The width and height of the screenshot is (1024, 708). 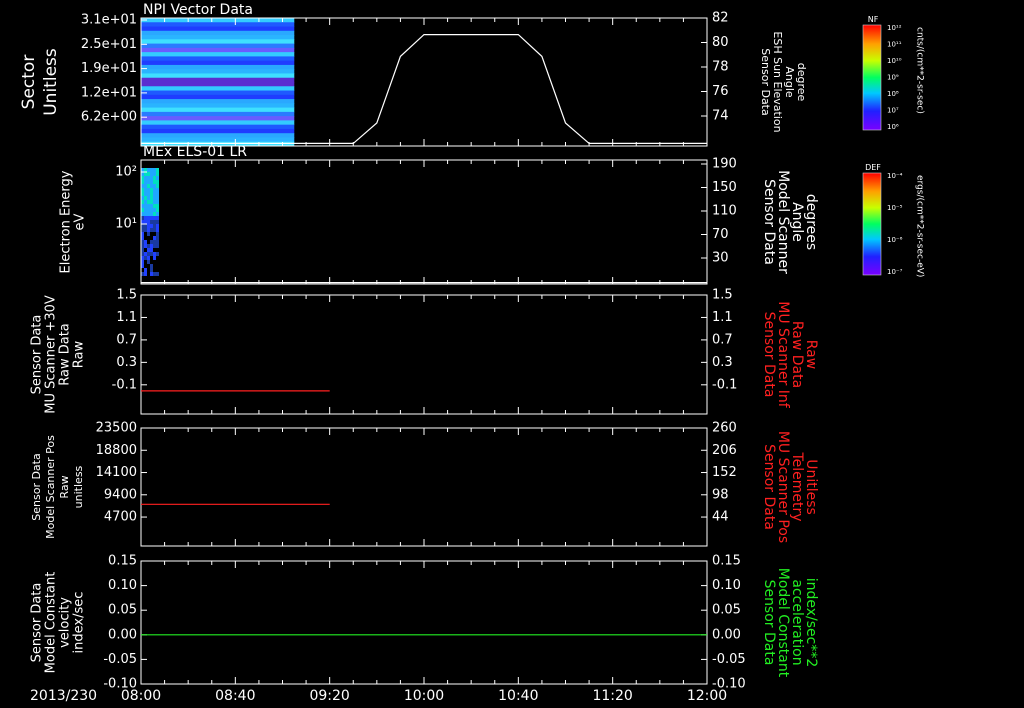 I want to click on left-axis-label-2: Raw, so click(x=64, y=486).